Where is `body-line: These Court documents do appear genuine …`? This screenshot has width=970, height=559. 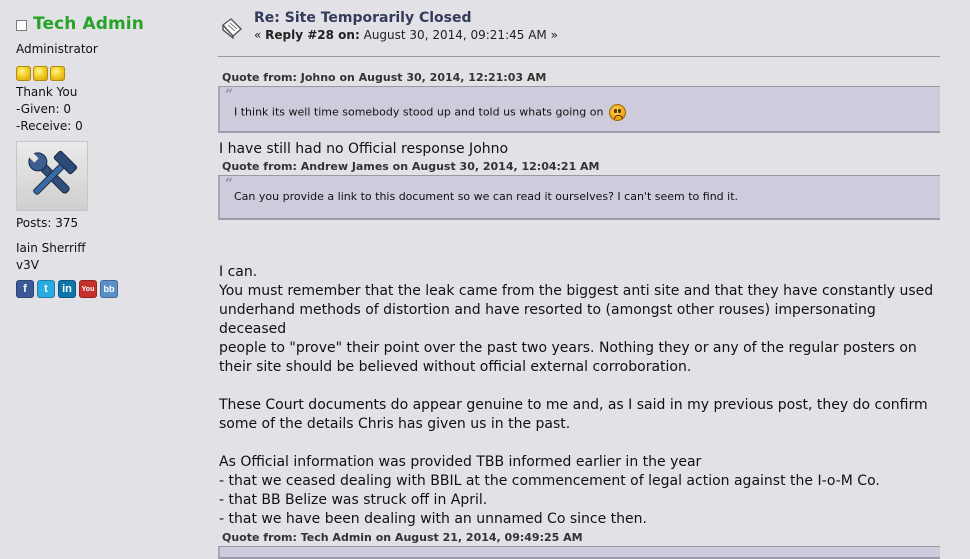
body-line: These Court documents do appear genuine … is located at coordinates (573, 405).